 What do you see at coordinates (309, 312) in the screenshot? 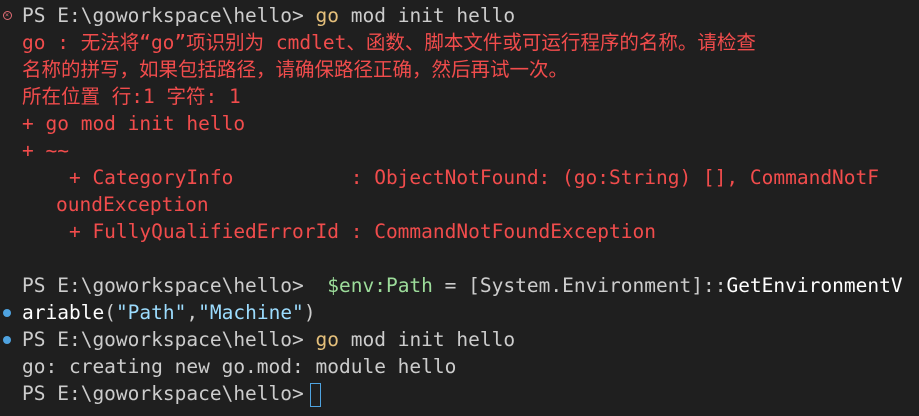
I see `paren: )` at bounding box center [309, 312].